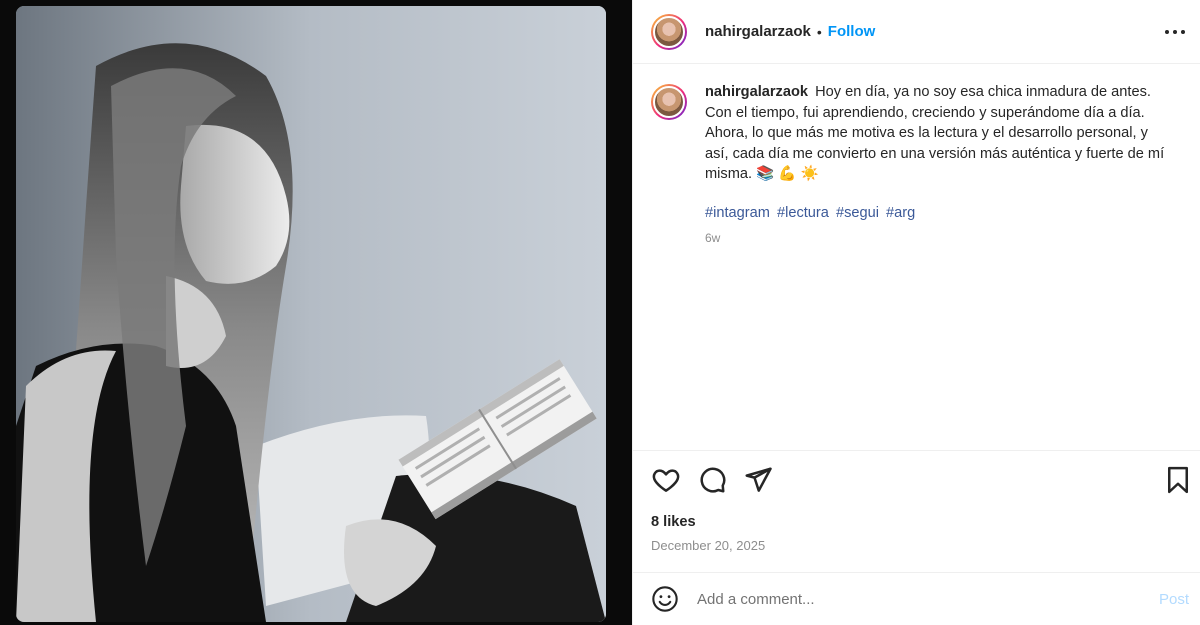 This screenshot has width=1200, height=625. I want to click on post-comment-button: Post, so click(1174, 599).